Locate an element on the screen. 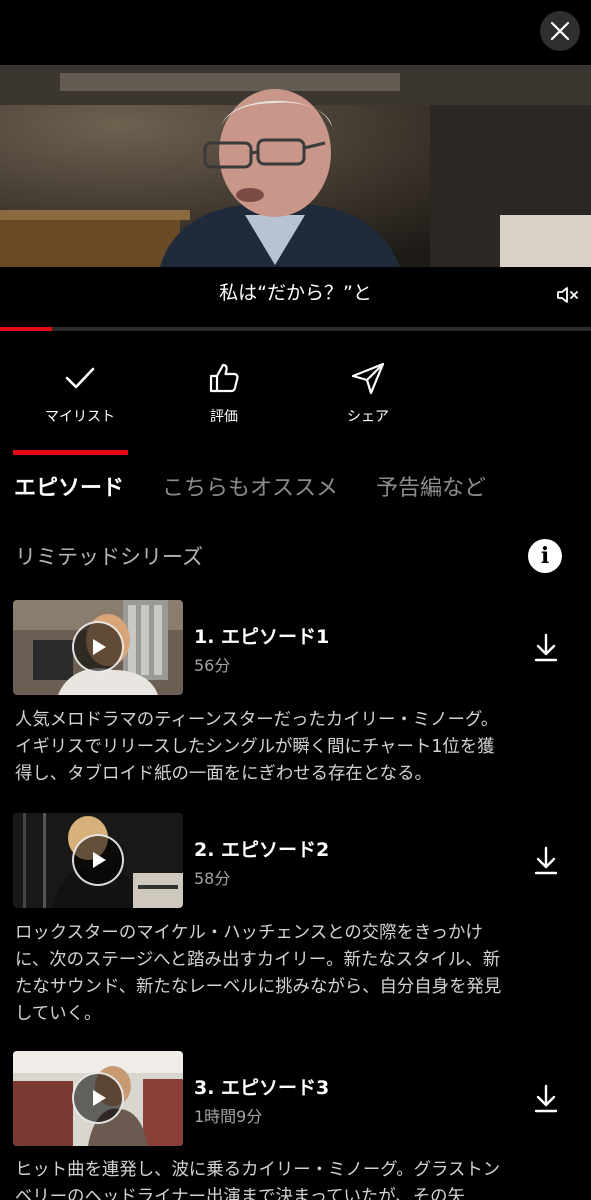  description-line: ロックスターのマイケル・ハッチェンスとの交際をきっかけ is located at coordinates (249, 933).